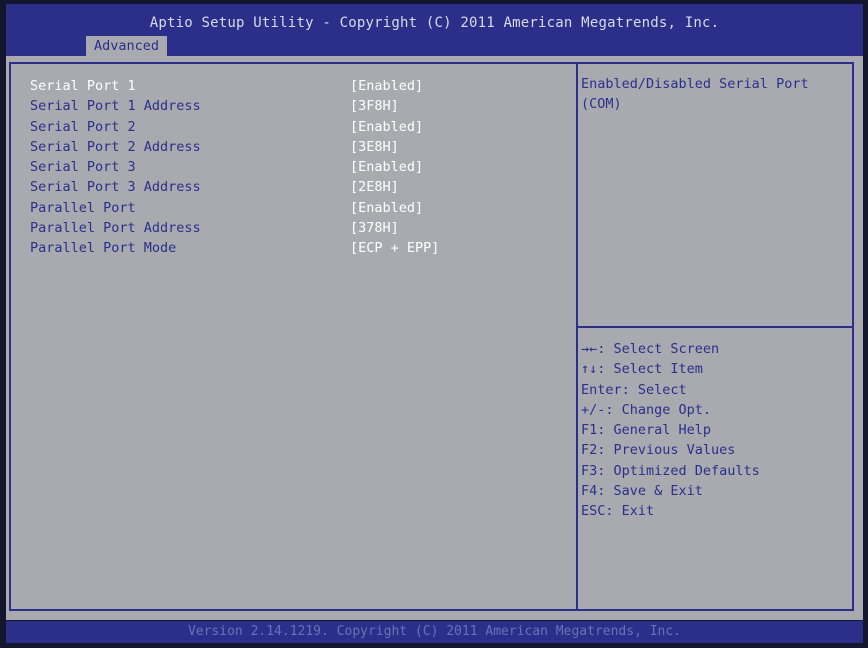 The height and width of the screenshot is (648, 868). I want to click on setting-value: [3E8H], so click(374, 147).